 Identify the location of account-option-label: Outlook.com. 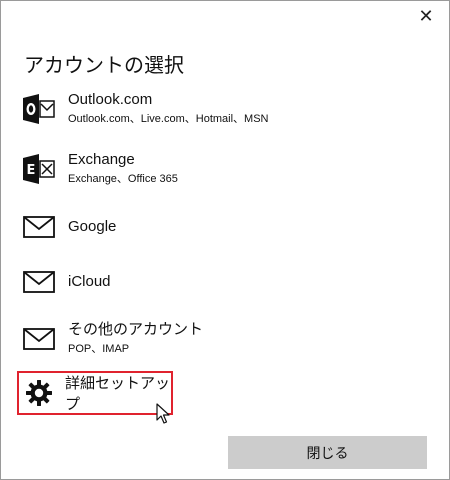
(110, 99).